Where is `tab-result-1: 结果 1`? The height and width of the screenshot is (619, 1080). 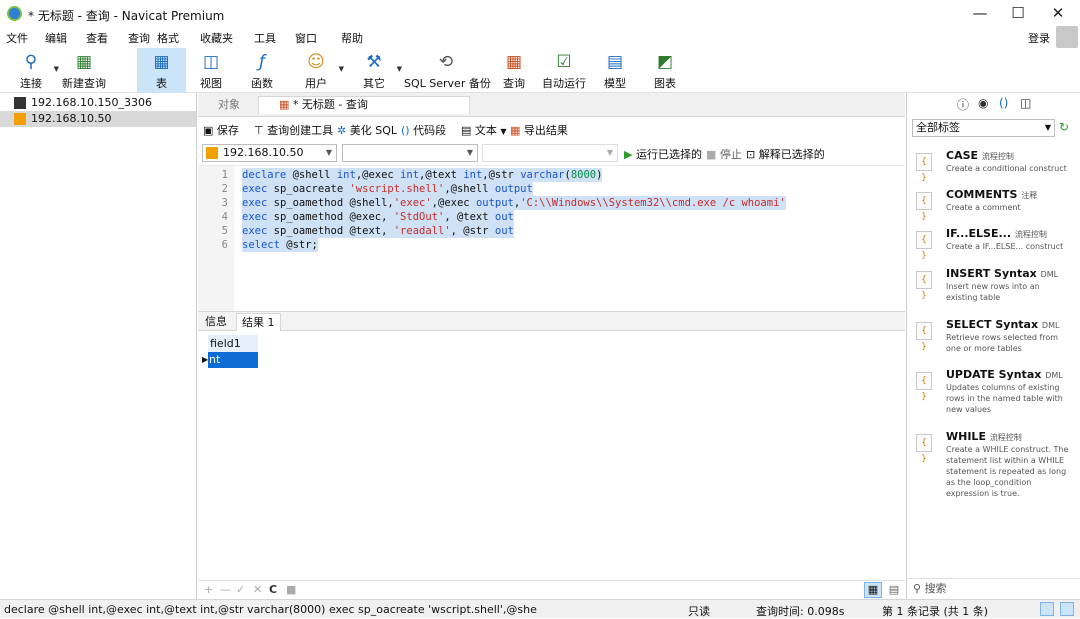
tab-result-1: 结果 1 is located at coordinates (258, 322).